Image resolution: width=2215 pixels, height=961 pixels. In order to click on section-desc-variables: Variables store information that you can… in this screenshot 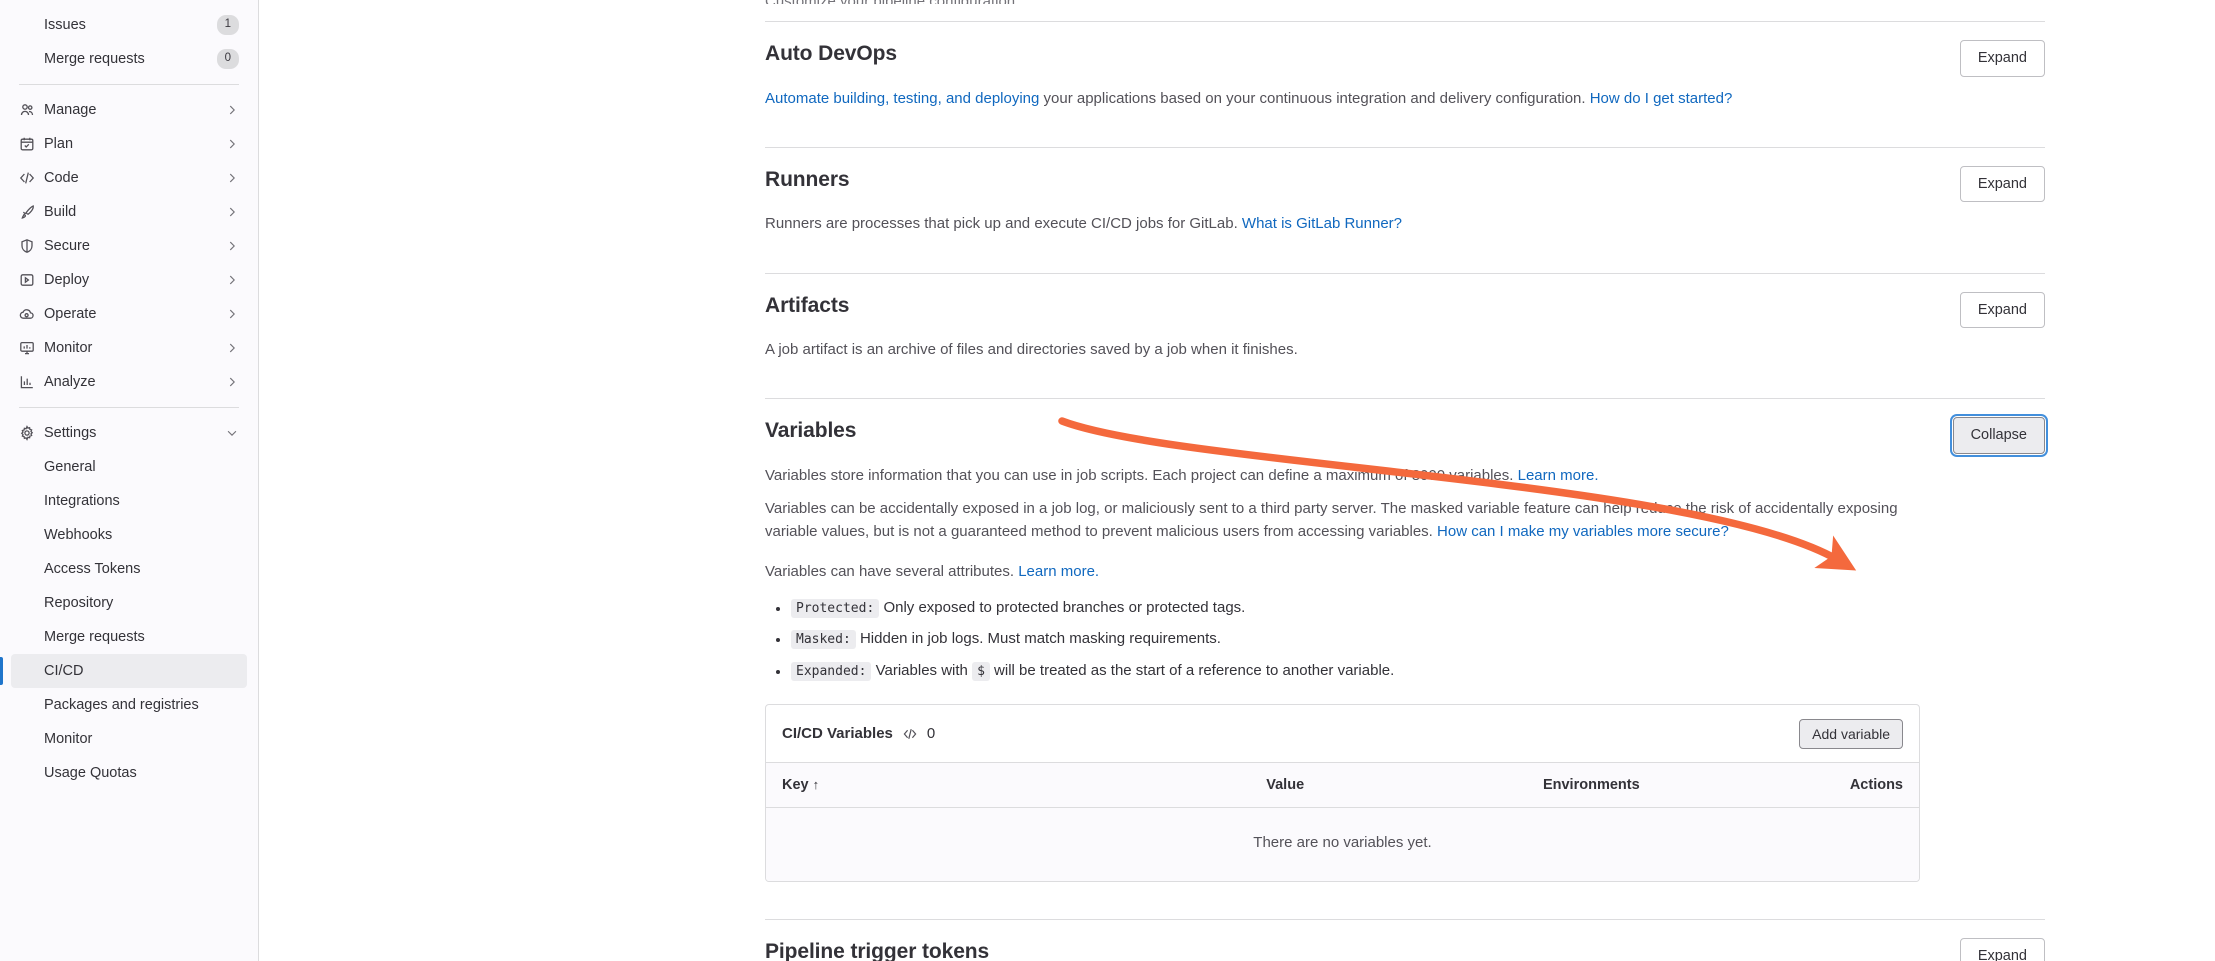, I will do `click(1345, 523)`.